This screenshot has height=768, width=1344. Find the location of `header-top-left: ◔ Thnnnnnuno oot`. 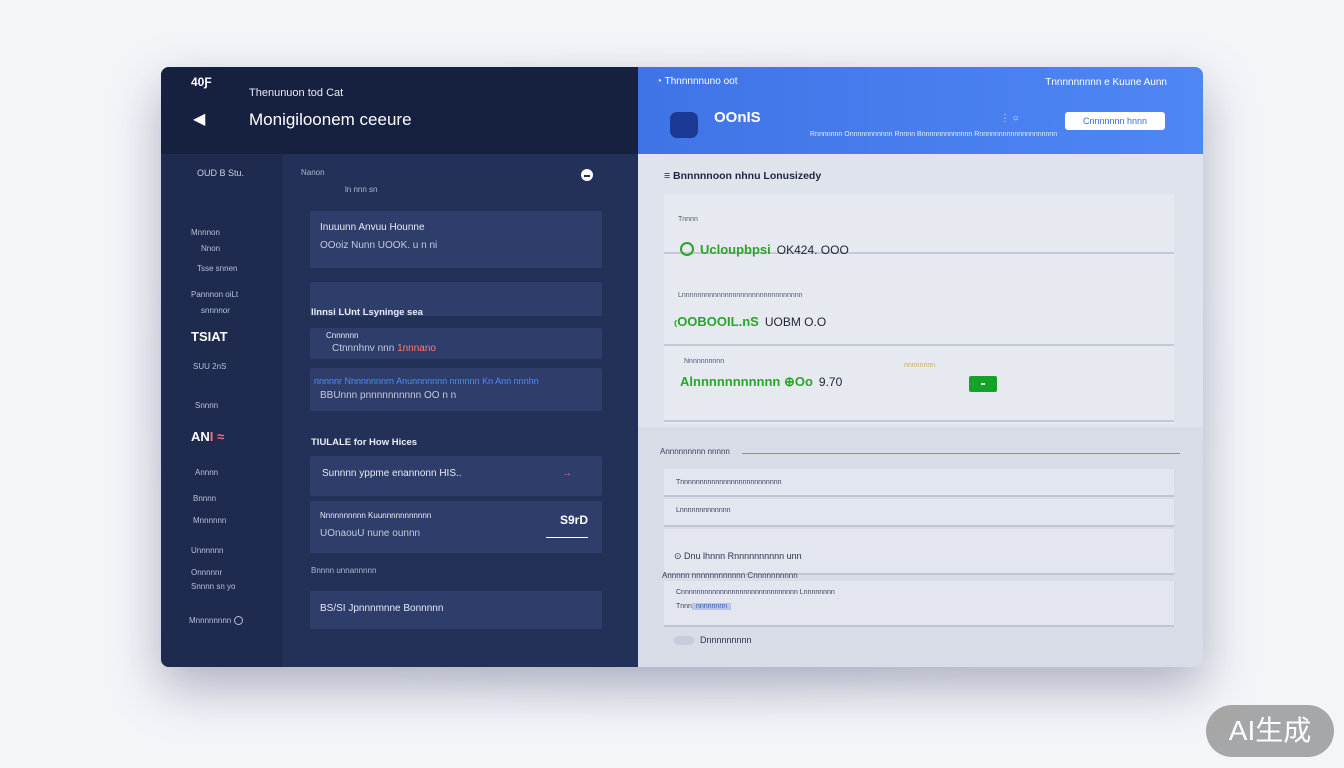

header-top-left: ◔ Thnnnnnuno oot is located at coordinates (697, 81).